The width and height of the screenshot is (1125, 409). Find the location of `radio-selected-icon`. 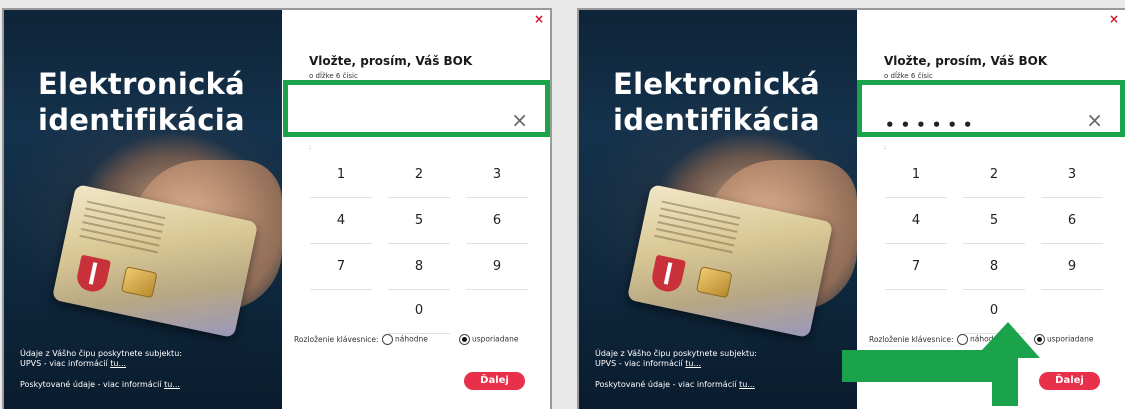

radio-selected-icon is located at coordinates (464, 339).